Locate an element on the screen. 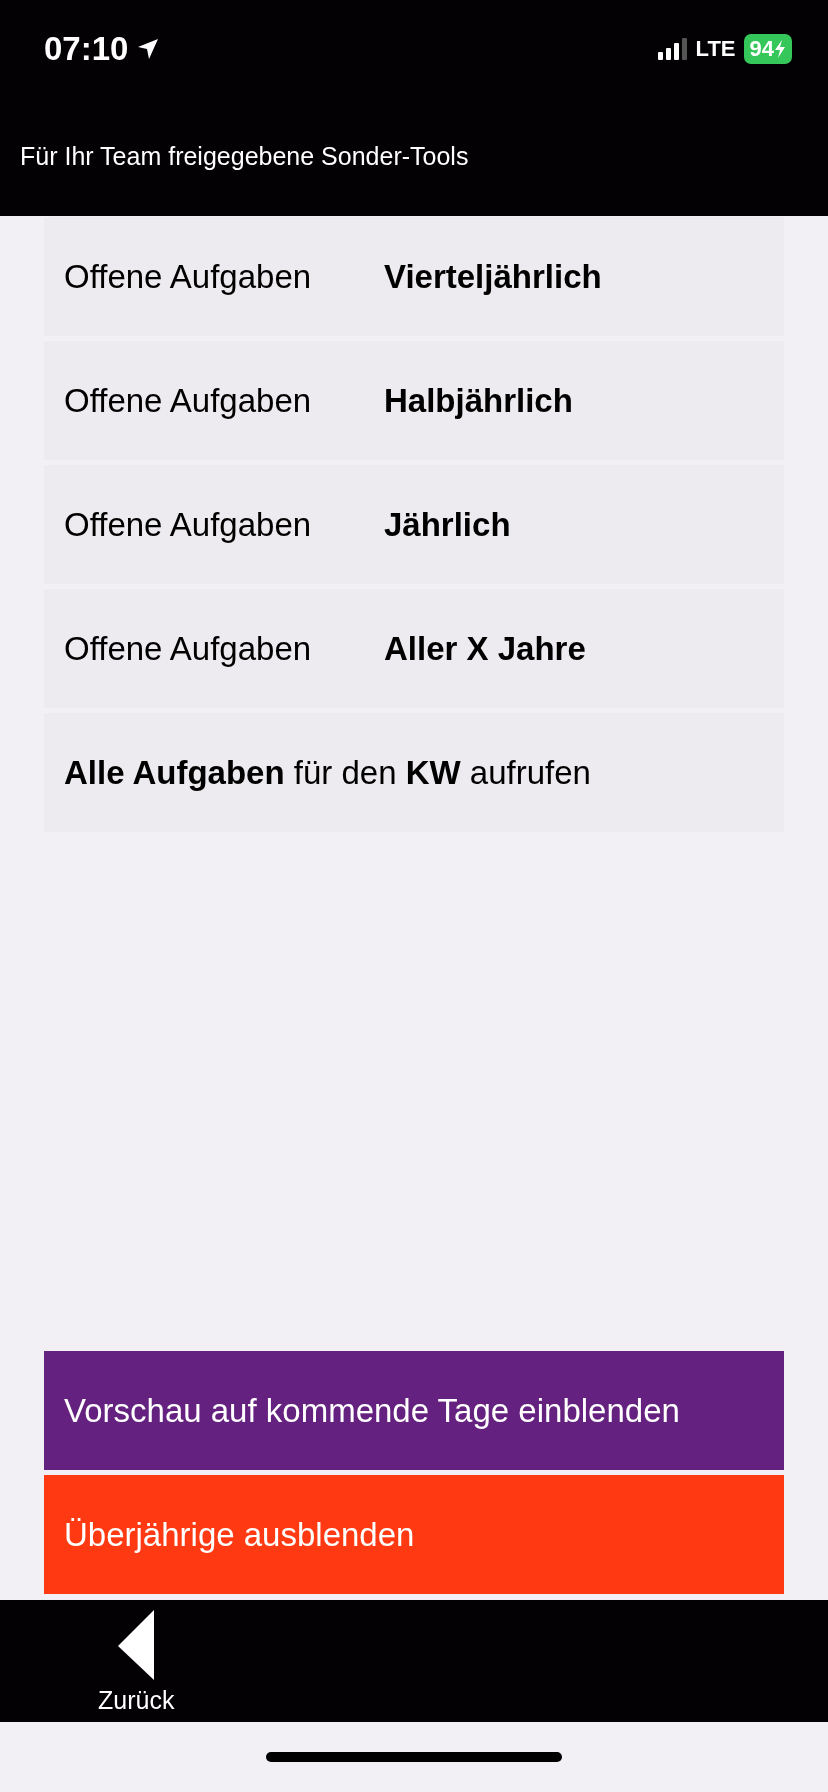 This screenshot has height=1792, width=828. action-button: Vorschau auf kommende Tage einblenden is located at coordinates (414, 1410).